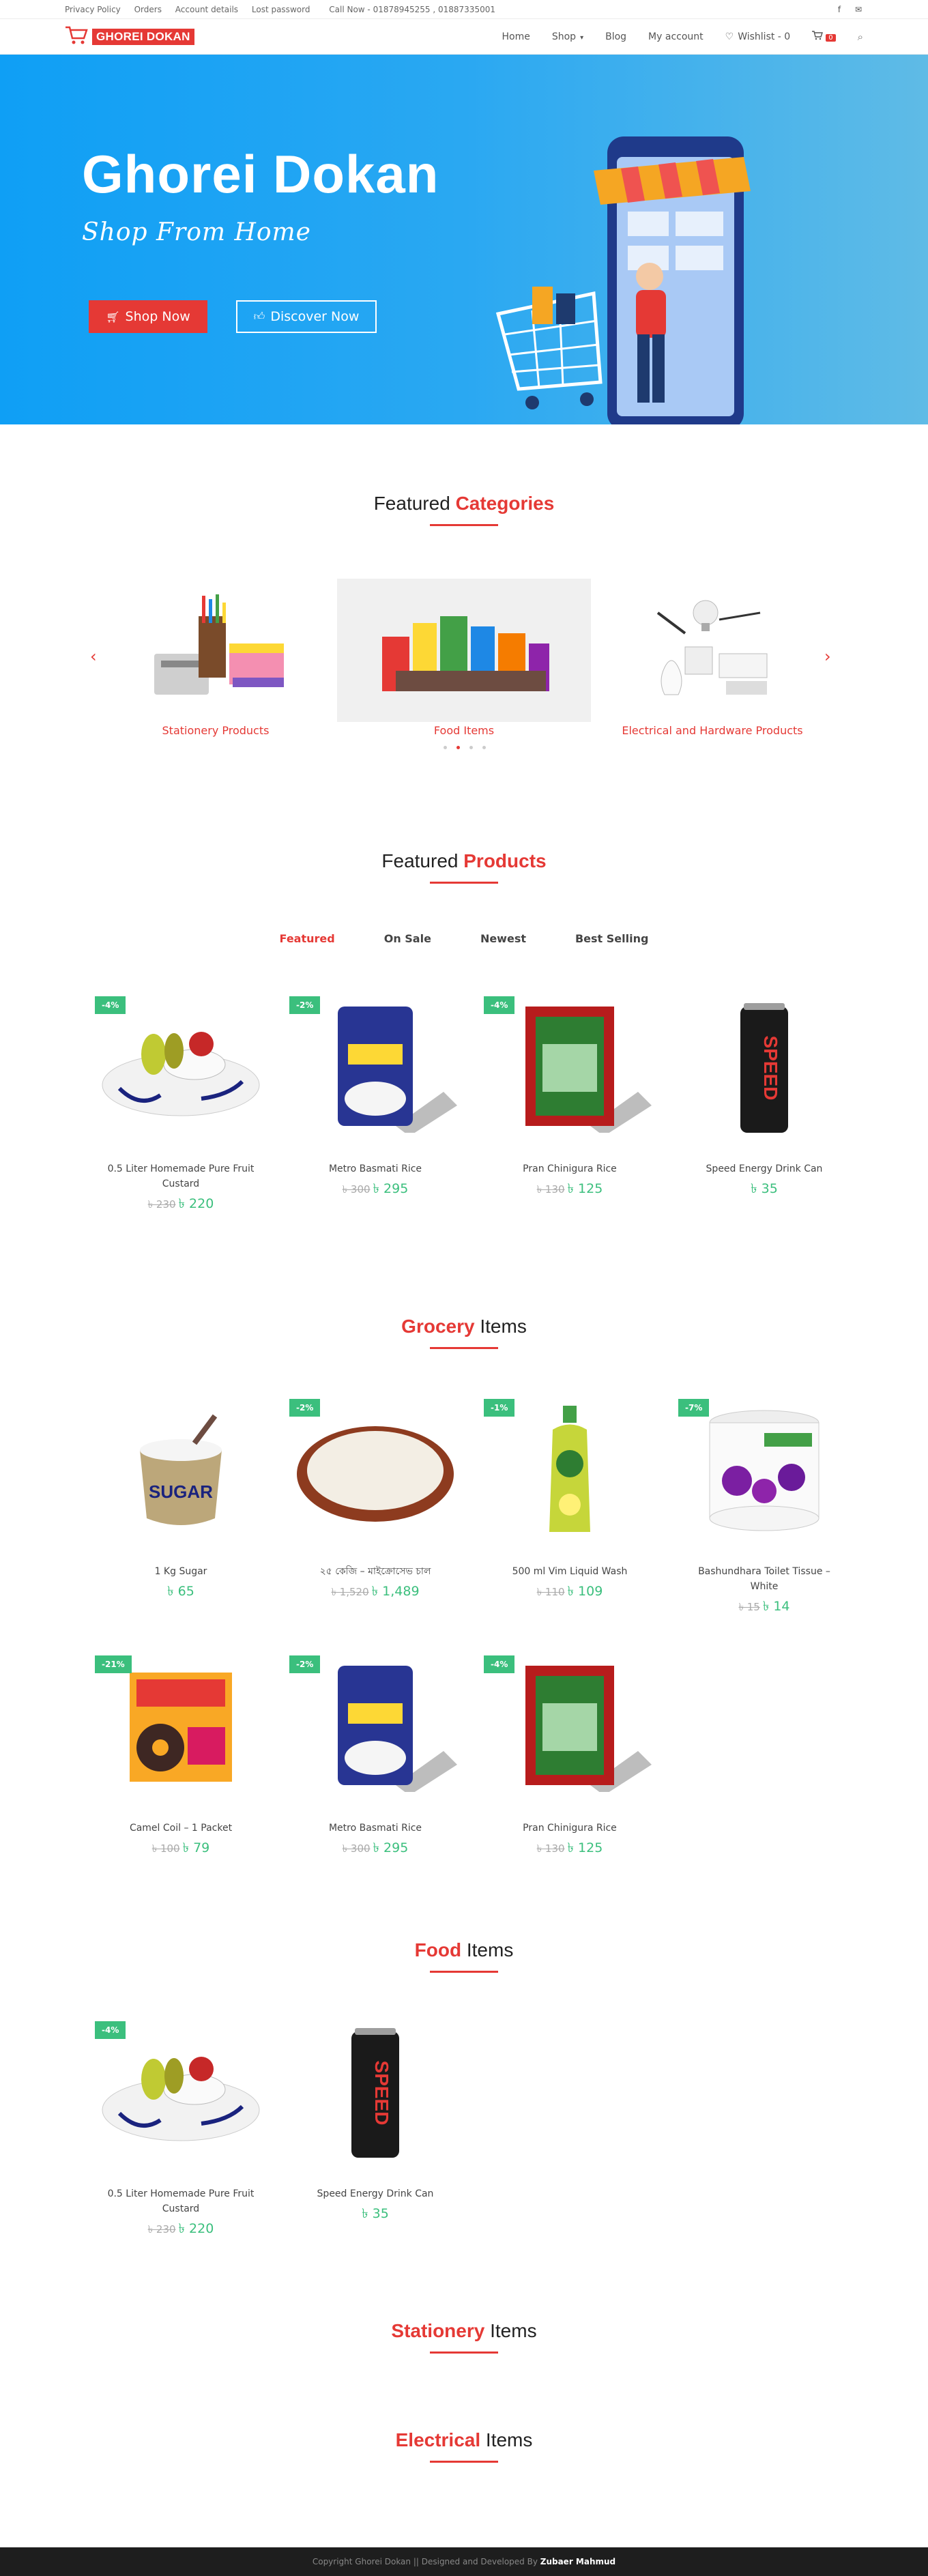  I want to click on featured-categories-heading: Featured Categories, so click(464, 509).